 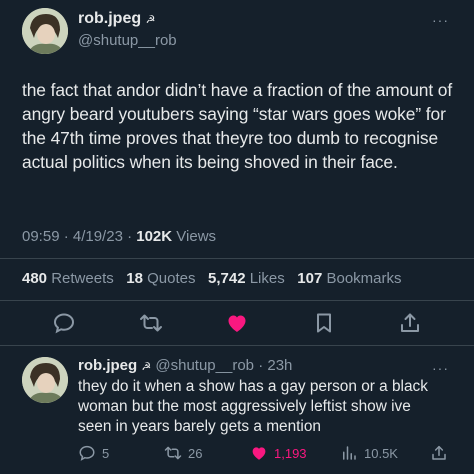 What do you see at coordinates (134, 278) in the screenshot?
I see `quotes-count: 18` at bounding box center [134, 278].